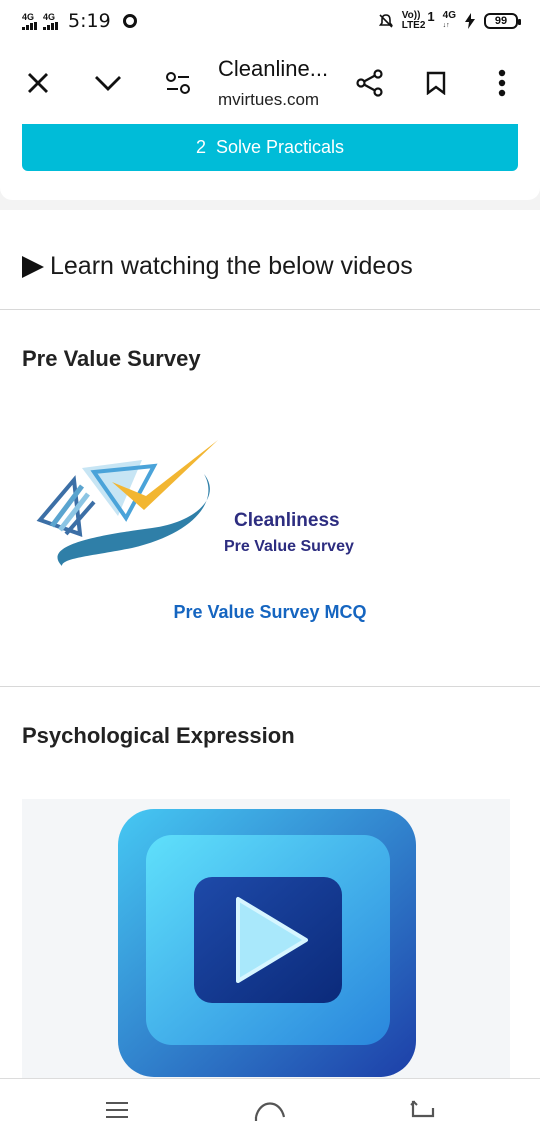 The height and width of the screenshot is (1140, 540). I want to click on recents-button, so click(117, 1110).